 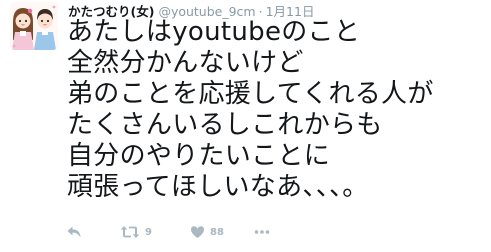 I want to click on tweet-text-line: 自分のやりたいことに, so click(x=199, y=156).